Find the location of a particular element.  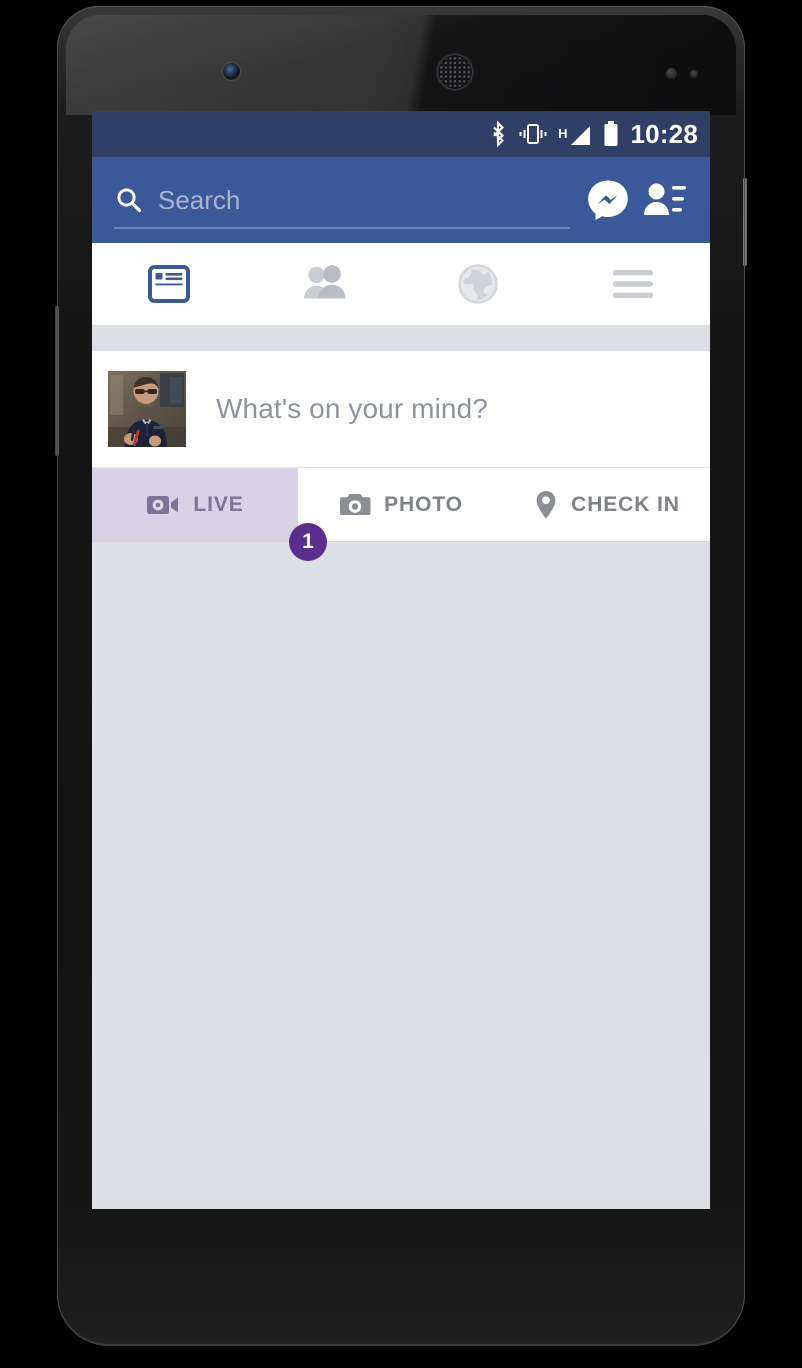

globe-icon is located at coordinates (478, 284).